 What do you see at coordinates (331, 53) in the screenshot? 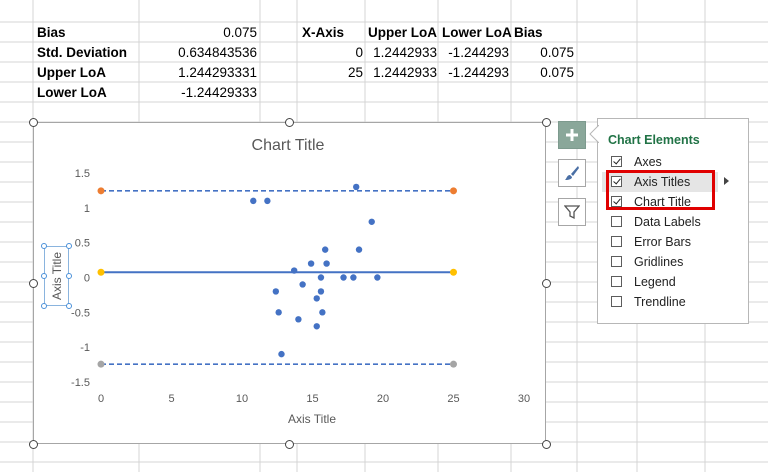
I see `table-cell: 0` at bounding box center [331, 53].